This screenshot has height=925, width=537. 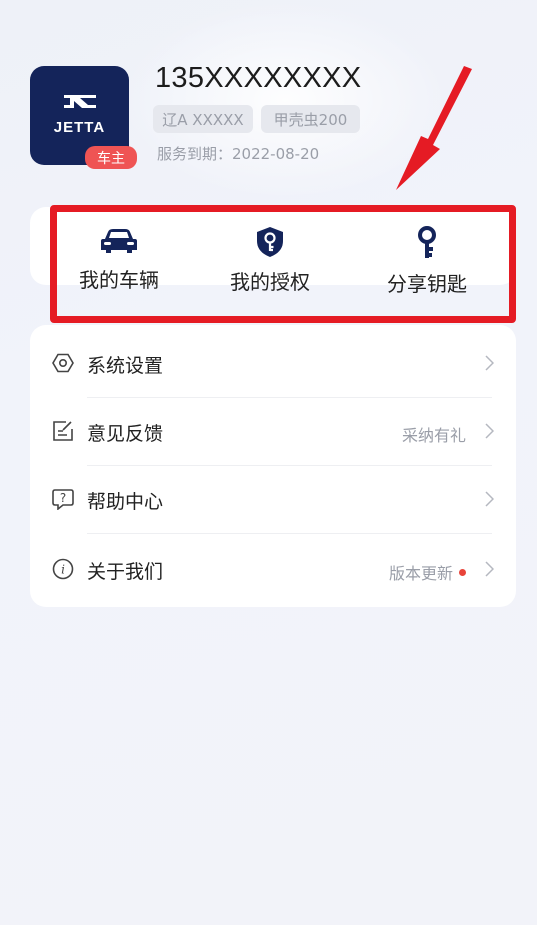 I want to click on annotation-highlight-box, so click(x=283, y=264).